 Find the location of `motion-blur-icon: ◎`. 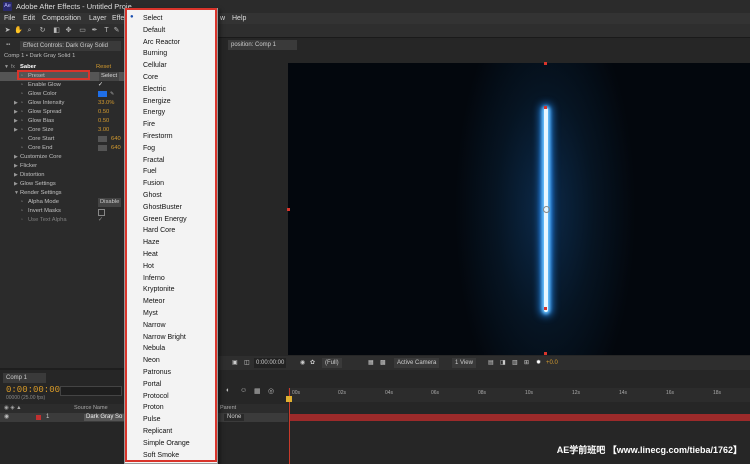

motion-blur-icon: ◎ is located at coordinates (271, 391).